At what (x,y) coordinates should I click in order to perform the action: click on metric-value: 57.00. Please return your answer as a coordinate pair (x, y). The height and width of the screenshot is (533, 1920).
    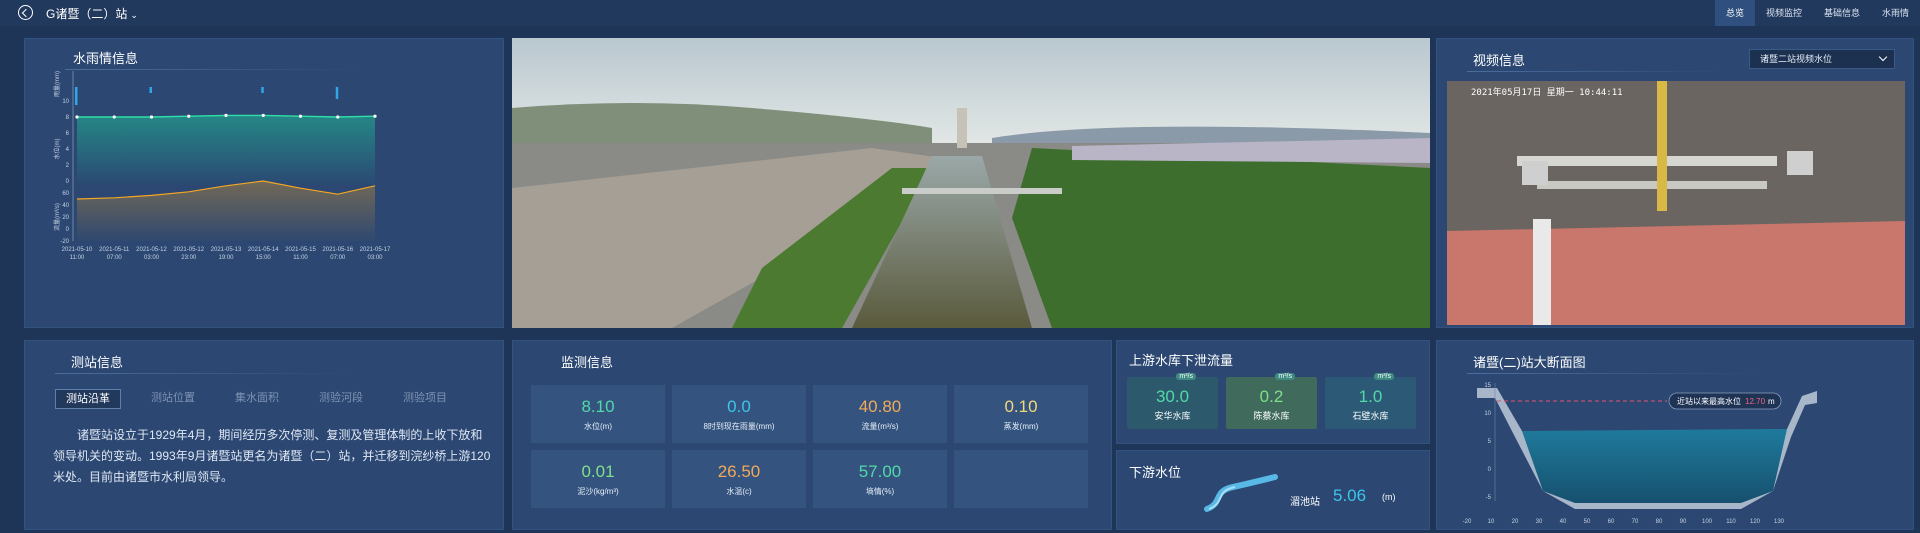
    Looking at the image, I should click on (880, 471).